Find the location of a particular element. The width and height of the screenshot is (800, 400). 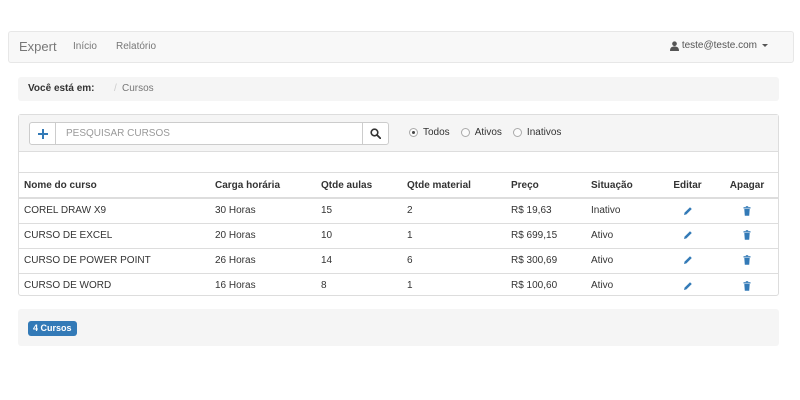

plus-icon is located at coordinates (42, 133).